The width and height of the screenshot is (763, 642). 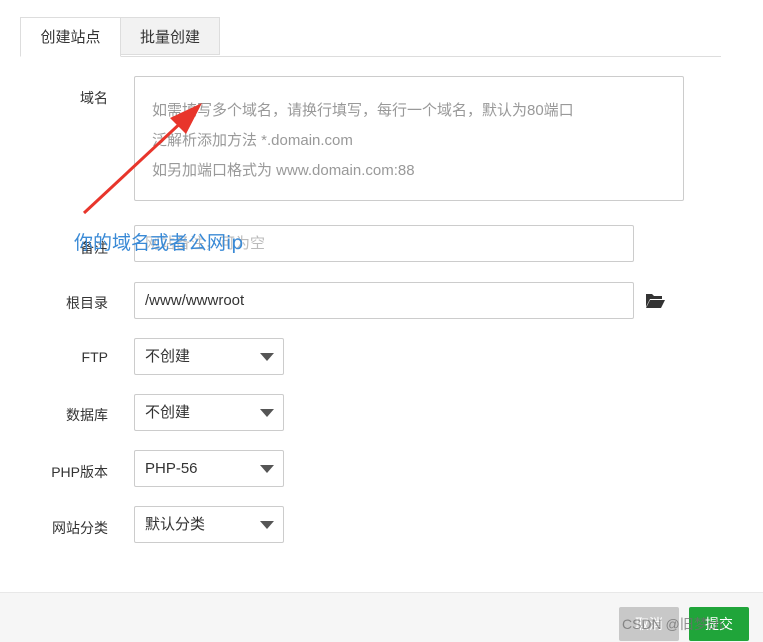 I want to click on folder-open-icon, so click(x=655, y=300).